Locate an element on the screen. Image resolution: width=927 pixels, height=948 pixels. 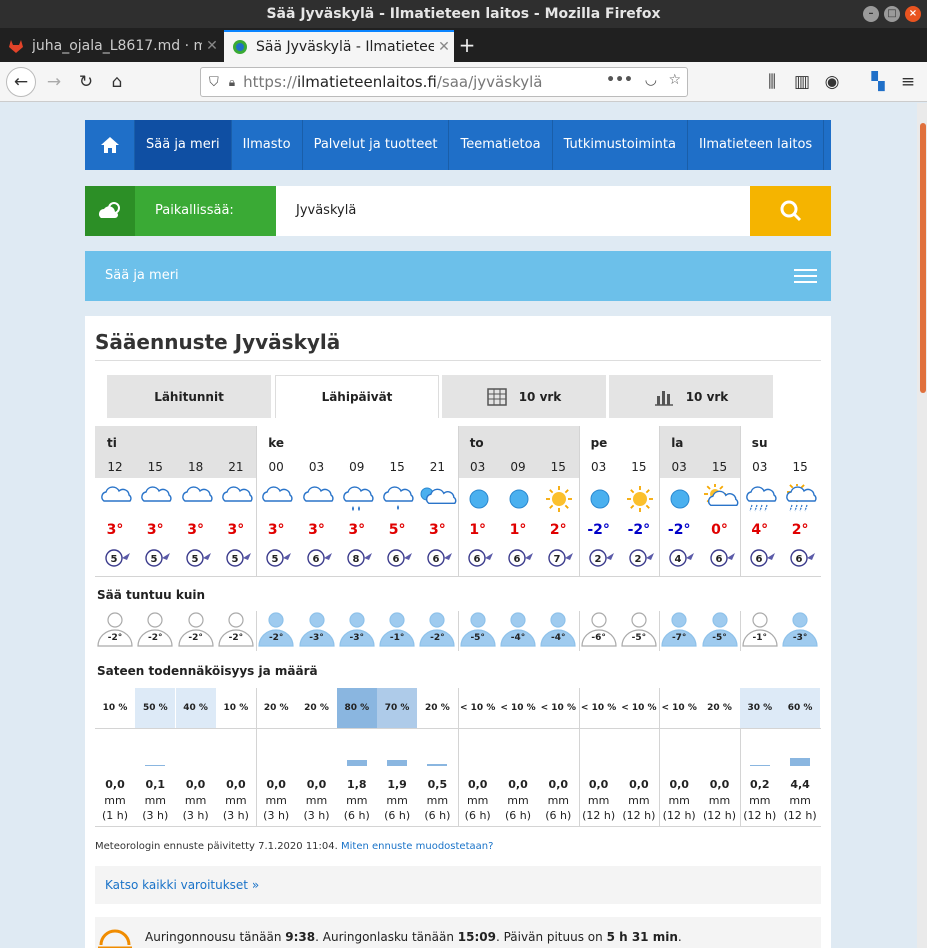
tab-10-days-table: 10 vrk is located at coordinates (524, 396).